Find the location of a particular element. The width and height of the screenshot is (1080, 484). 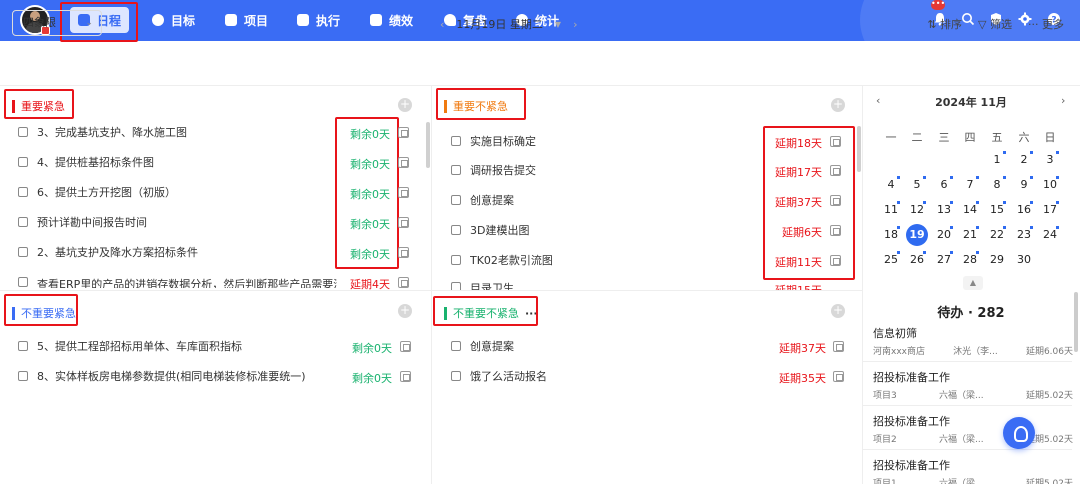

task-row: 3、完成基坑支护、降水施工图 is located at coordinates (102, 132).